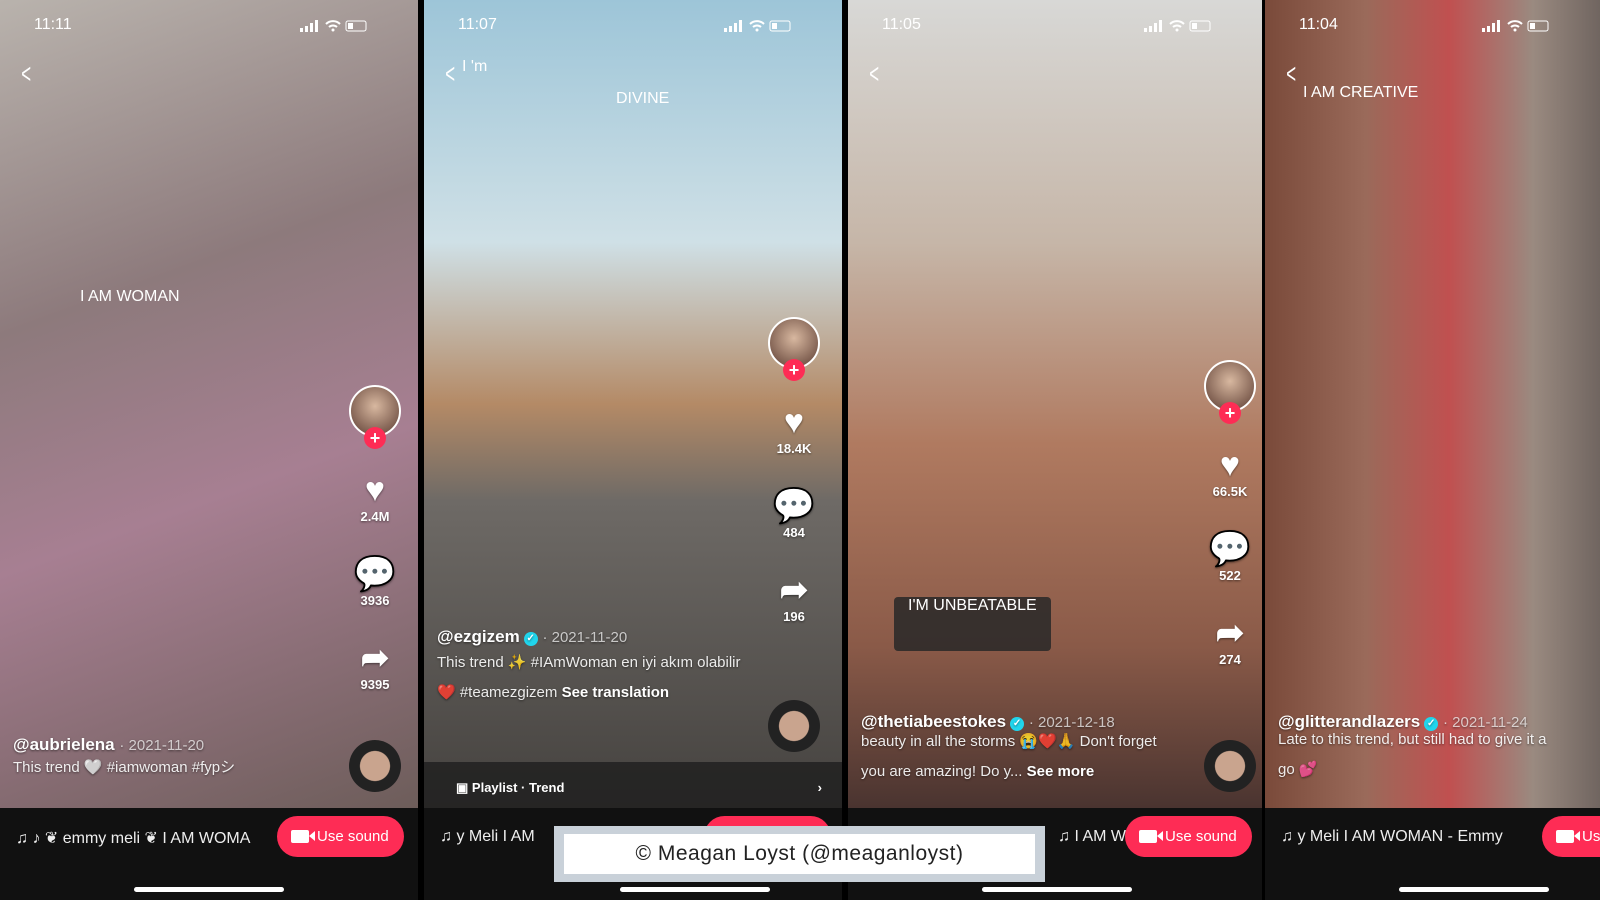 The height and width of the screenshot is (900, 1600). I want to click on video-text-overlay: I AM WOMAN, so click(130, 296).